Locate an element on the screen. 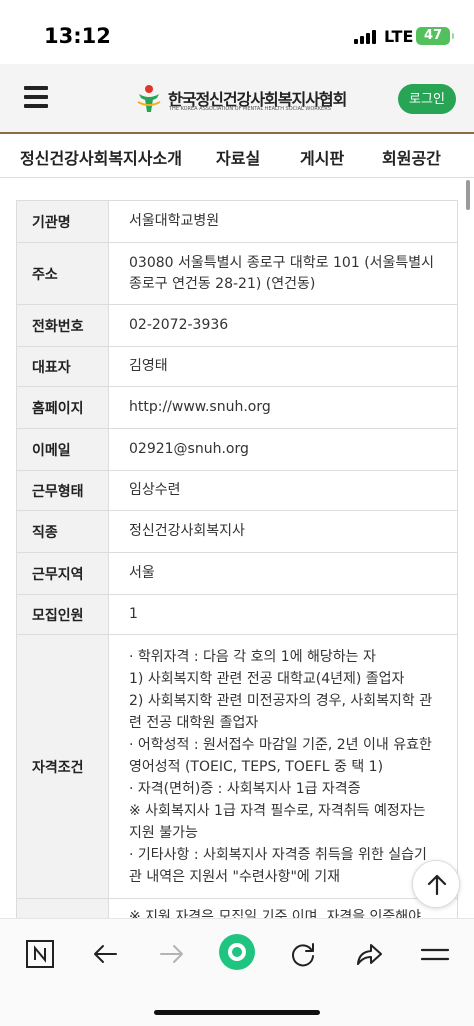 The height and width of the screenshot is (1026, 474). qualification-line: · 자격(면허)증 : 사회복지사 1급 자격증 is located at coordinates (245, 788).